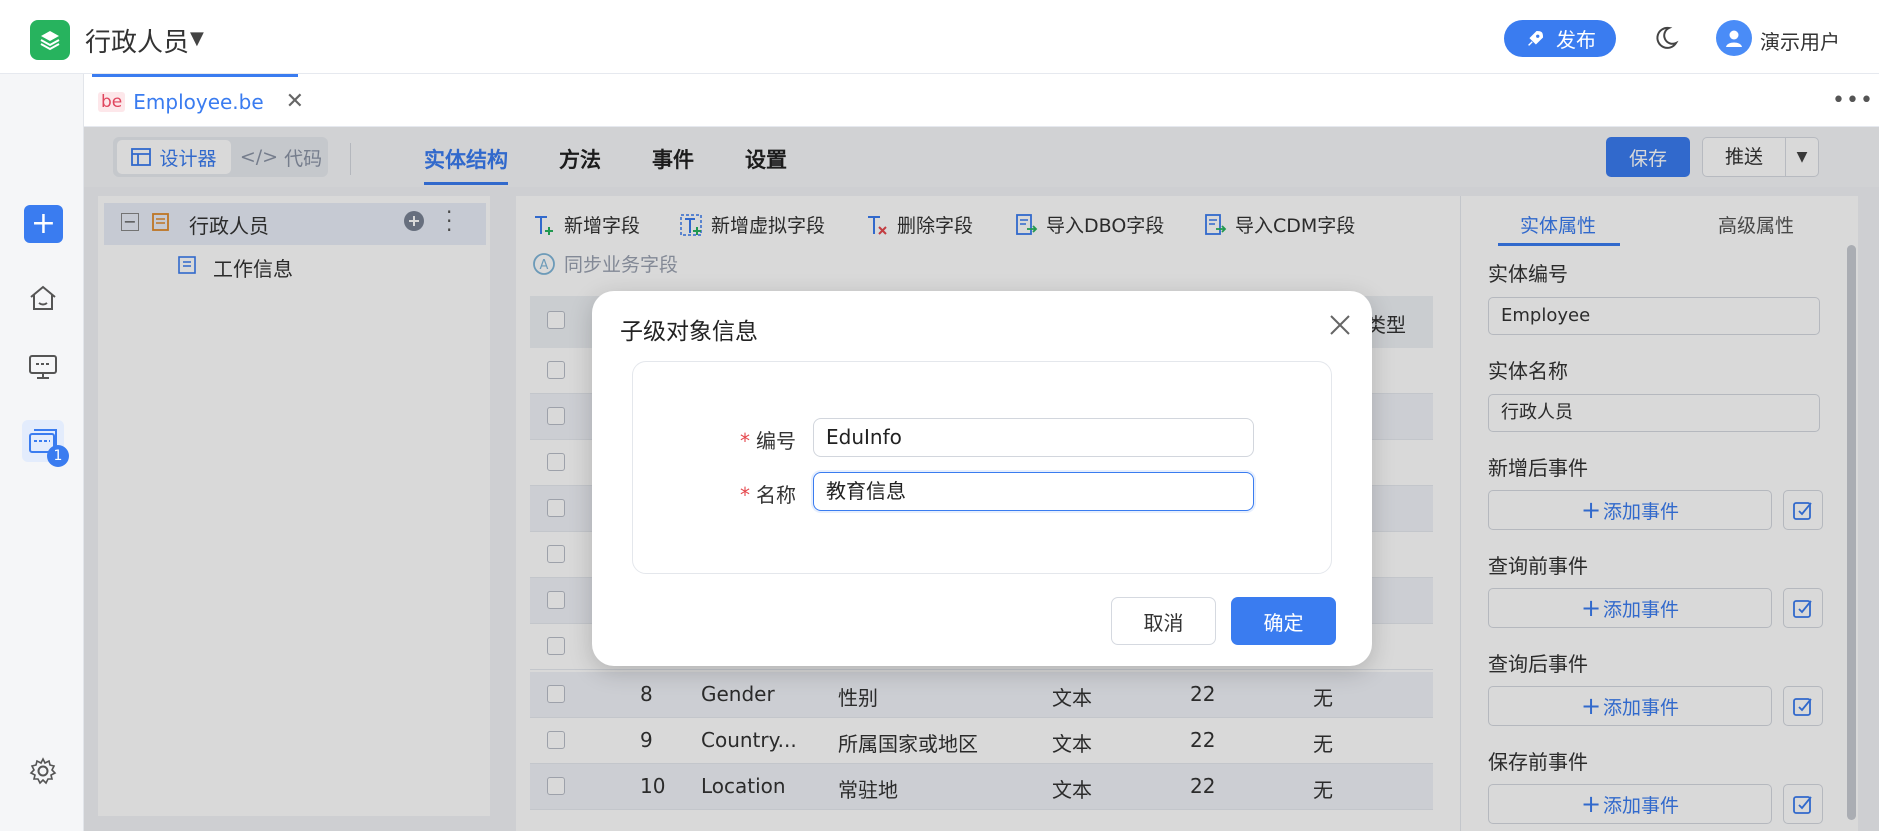 This screenshot has height=831, width=1879. I want to click on file-tab-employee: be Employee.be ✕, so click(198, 100).